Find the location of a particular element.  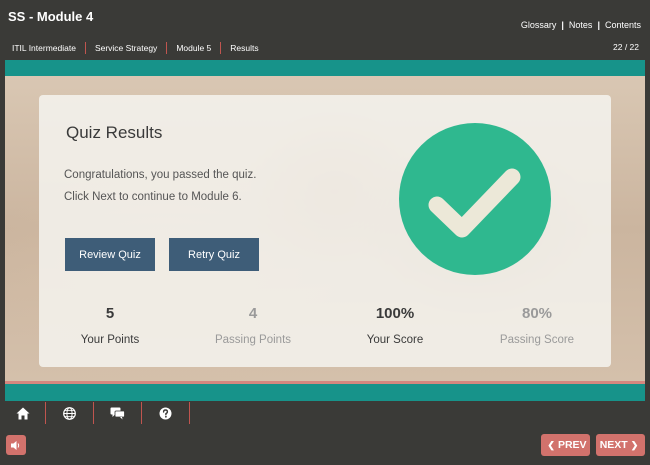

checkmark-icon is located at coordinates (475, 199).